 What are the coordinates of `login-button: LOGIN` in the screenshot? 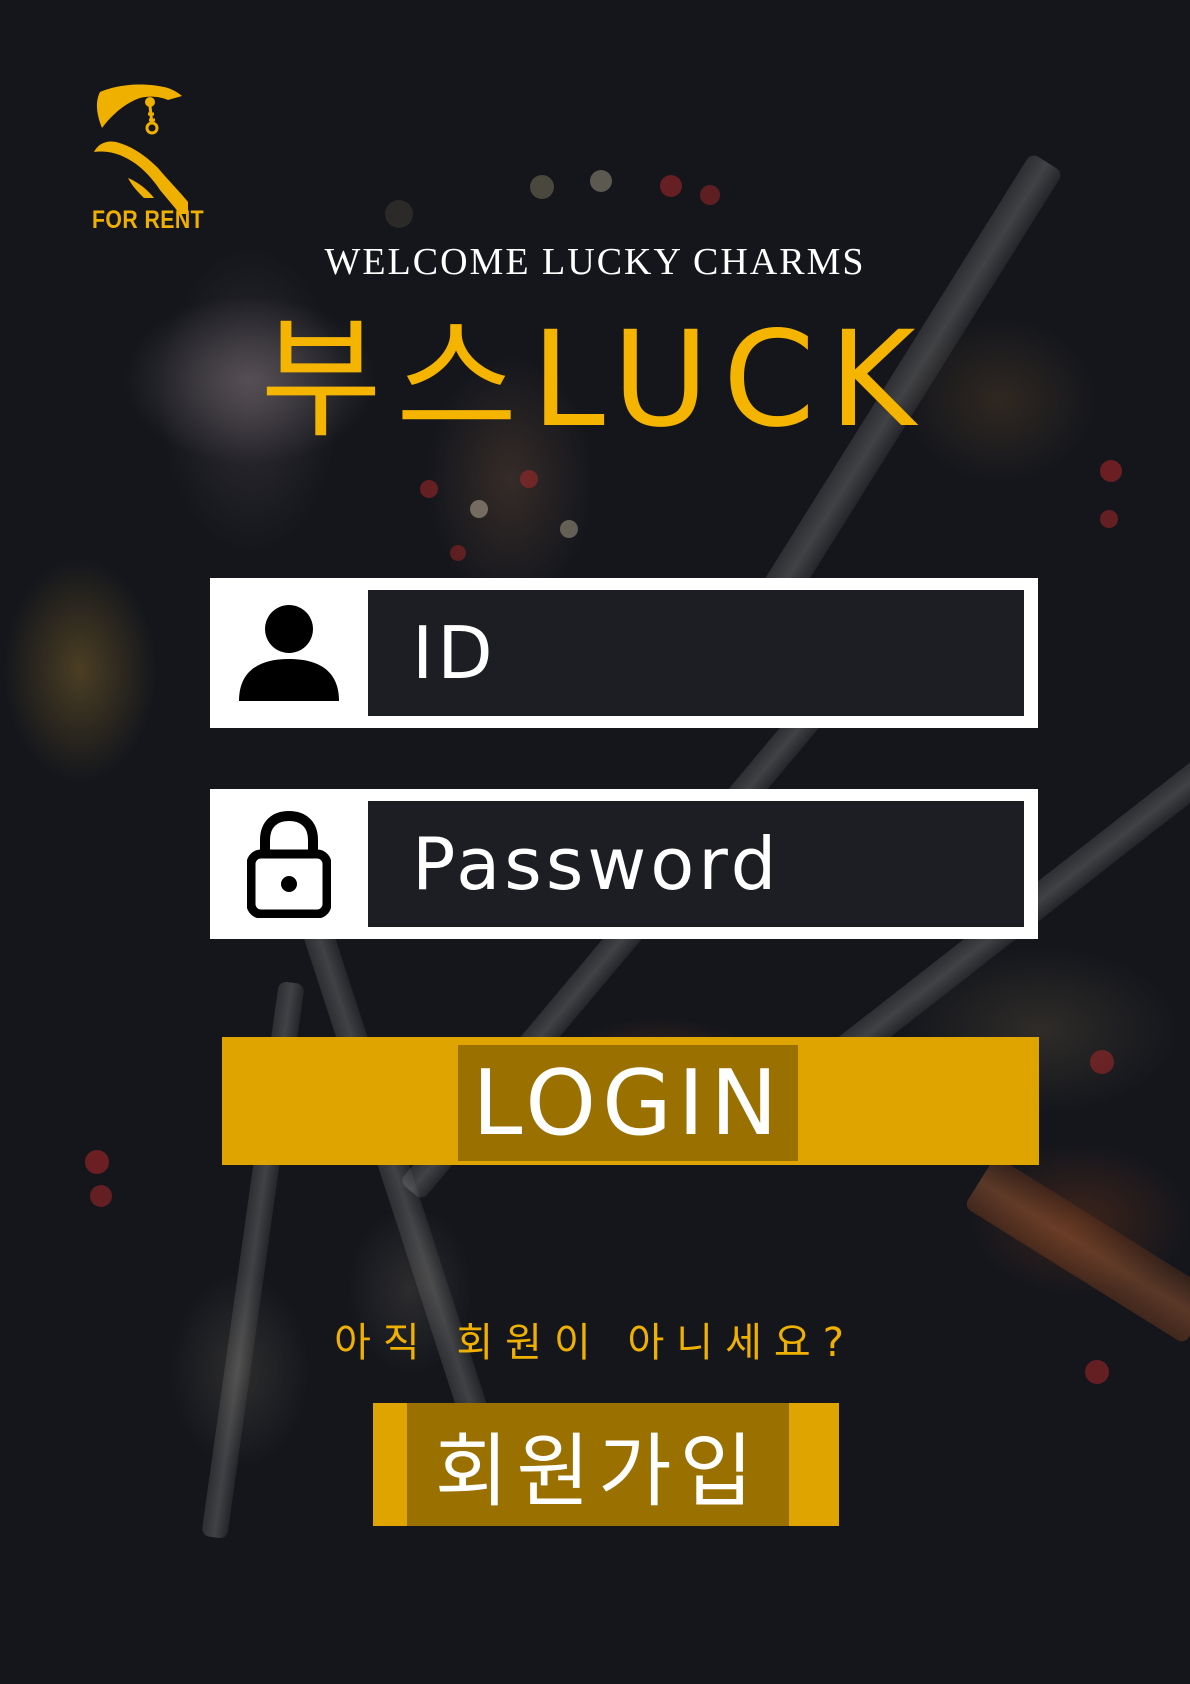 It's located at (630, 1101).